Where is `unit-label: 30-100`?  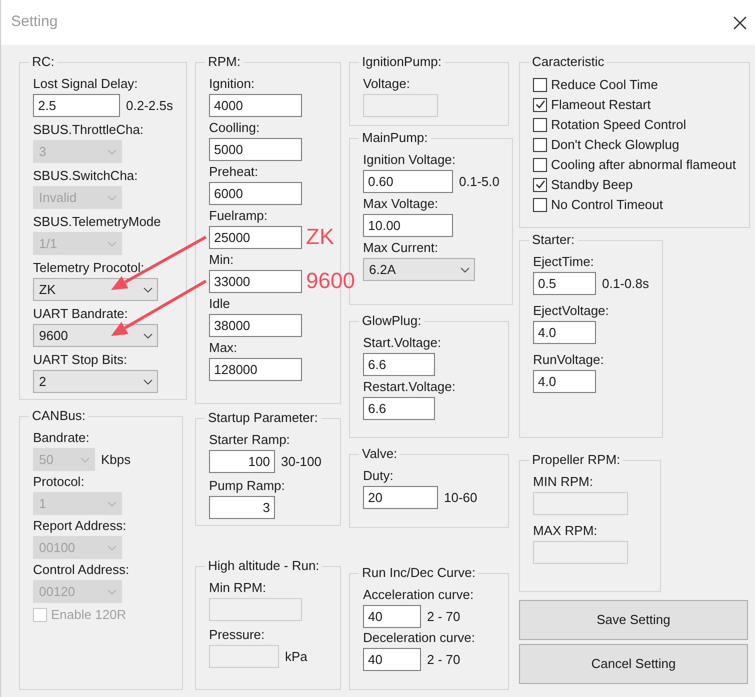
unit-label: 30-100 is located at coordinates (301, 461).